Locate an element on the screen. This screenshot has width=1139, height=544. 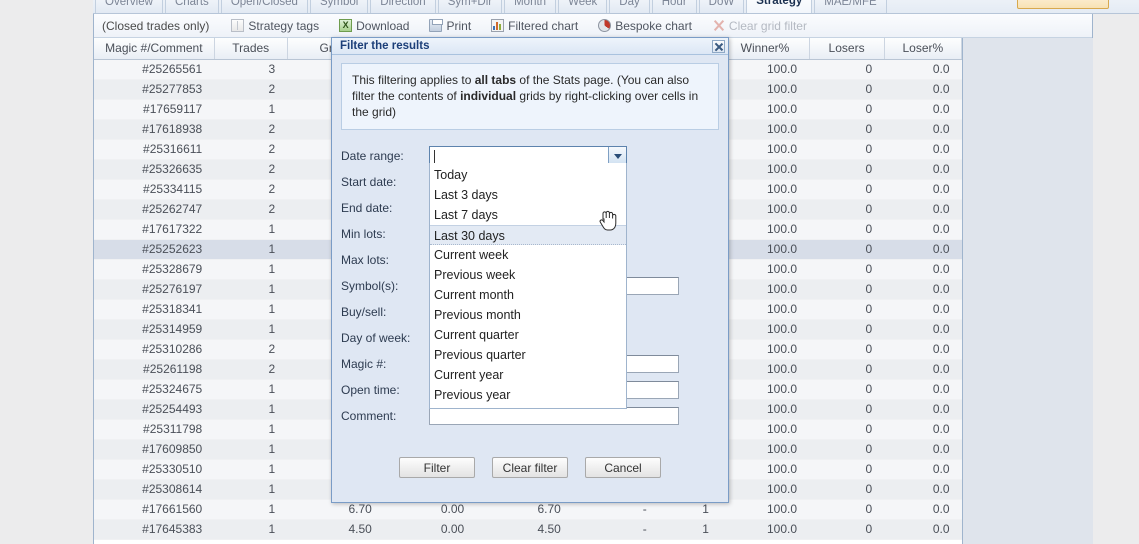
date-range-option: Current year is located at coordinates (528, 375).